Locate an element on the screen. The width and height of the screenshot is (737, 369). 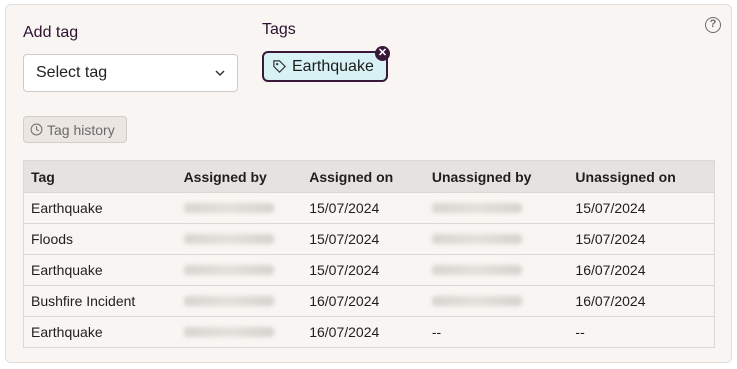
clock-icon is located at coordinates (36, 129).